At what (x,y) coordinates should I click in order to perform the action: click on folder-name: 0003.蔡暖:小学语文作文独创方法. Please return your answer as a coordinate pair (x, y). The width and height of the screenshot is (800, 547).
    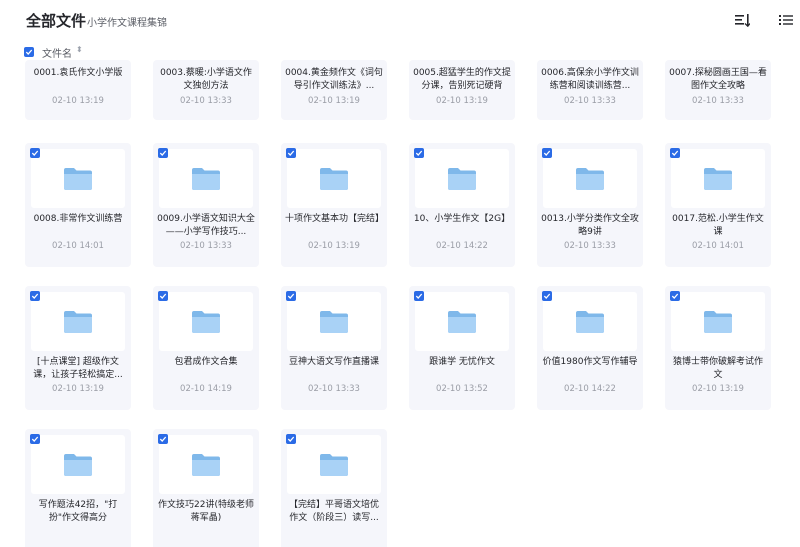
    Looking at the image, I should click on (206, 79).